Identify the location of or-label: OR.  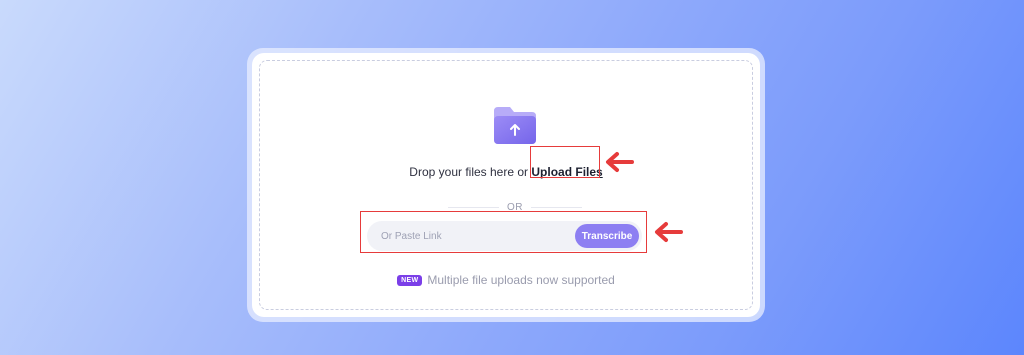
(515, 207).